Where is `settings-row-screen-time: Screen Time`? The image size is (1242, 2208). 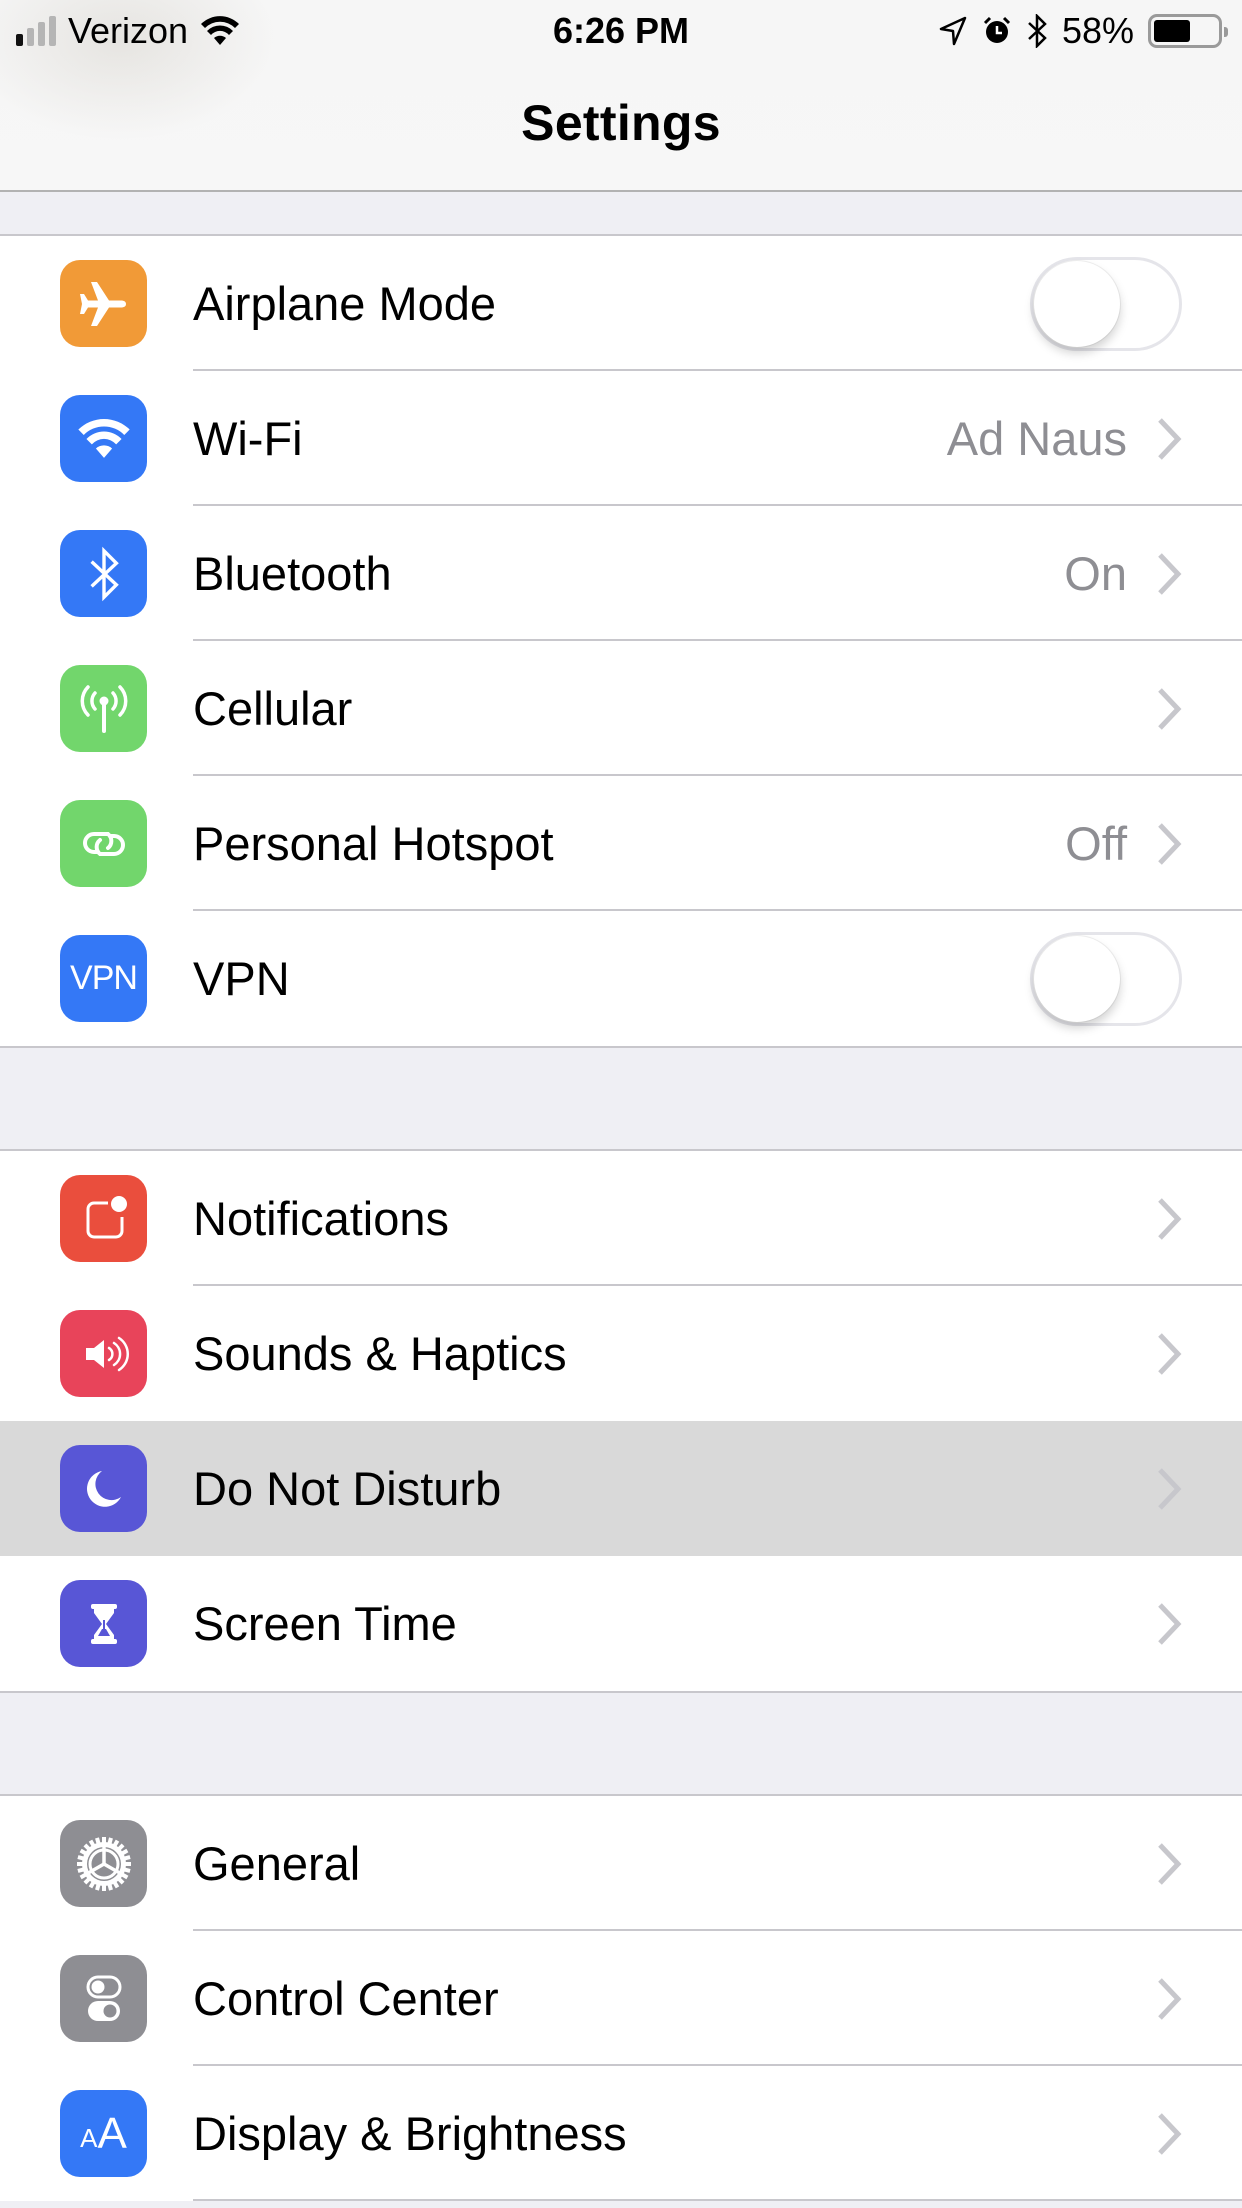
settings-row-screen-time: Screen Time is located at coordinates (621, 1623).